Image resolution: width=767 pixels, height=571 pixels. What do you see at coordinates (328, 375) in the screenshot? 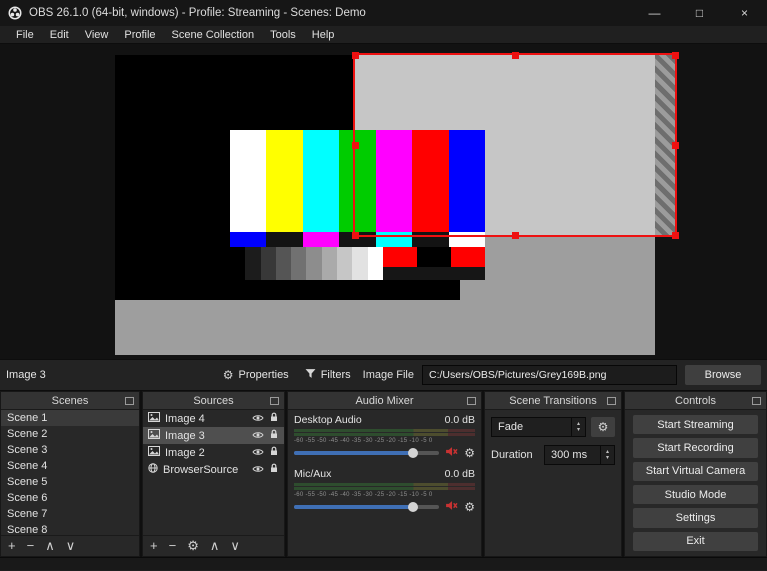
I see `filters-button: Filters` at bounding box center [328, 375].